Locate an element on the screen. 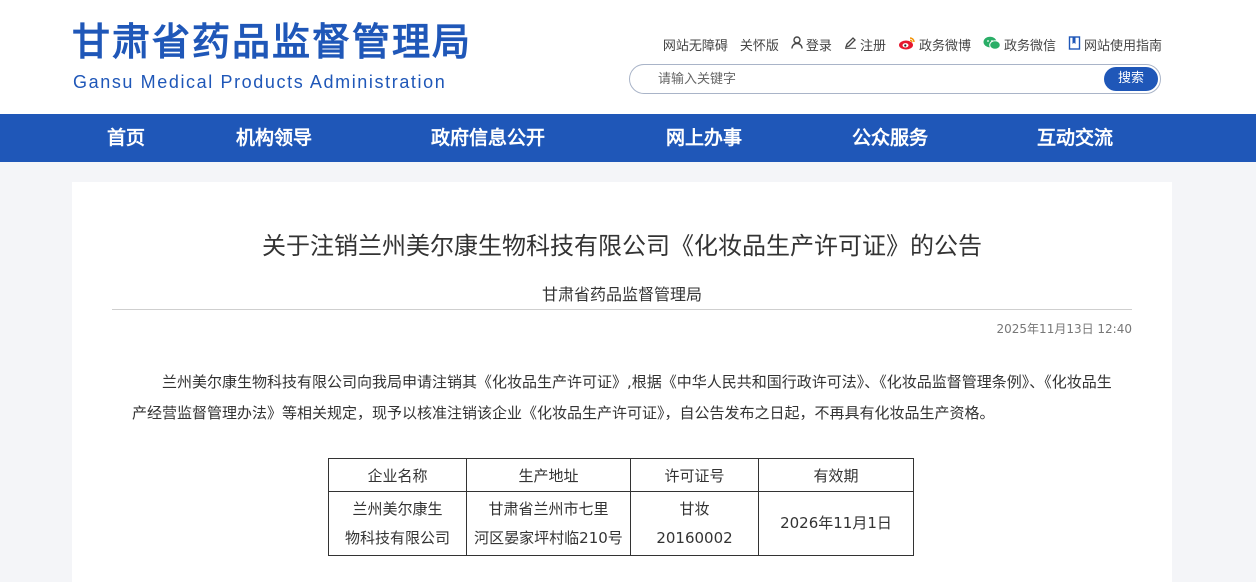  top-links: 网站无障碍 关怀版 登录 注册 政务微博 政务微信 网站使用指南 is located at coordinates (912, 44).